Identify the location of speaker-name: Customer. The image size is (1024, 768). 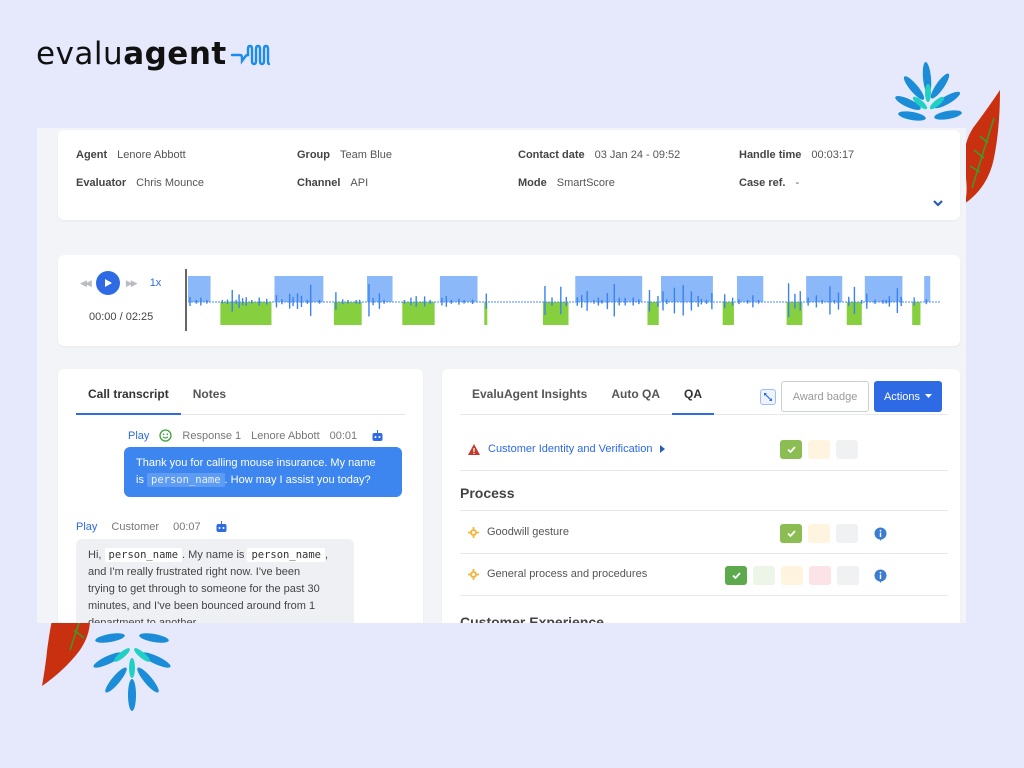
(135, 527).